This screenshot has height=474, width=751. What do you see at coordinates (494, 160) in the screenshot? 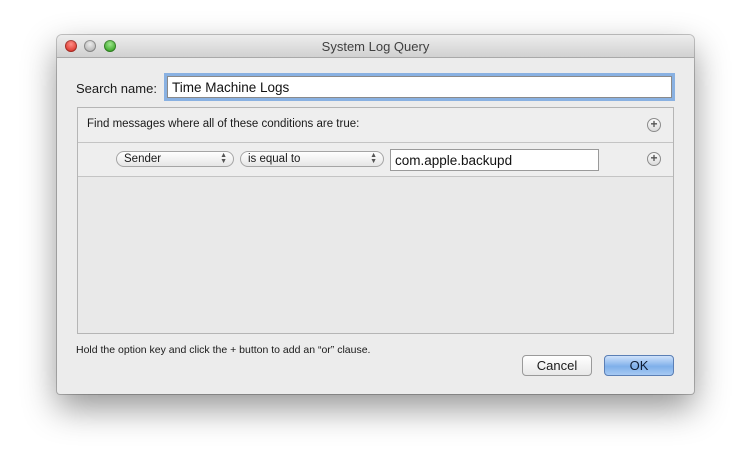
I see `condition-value-input` at bounding box center [494, 160].